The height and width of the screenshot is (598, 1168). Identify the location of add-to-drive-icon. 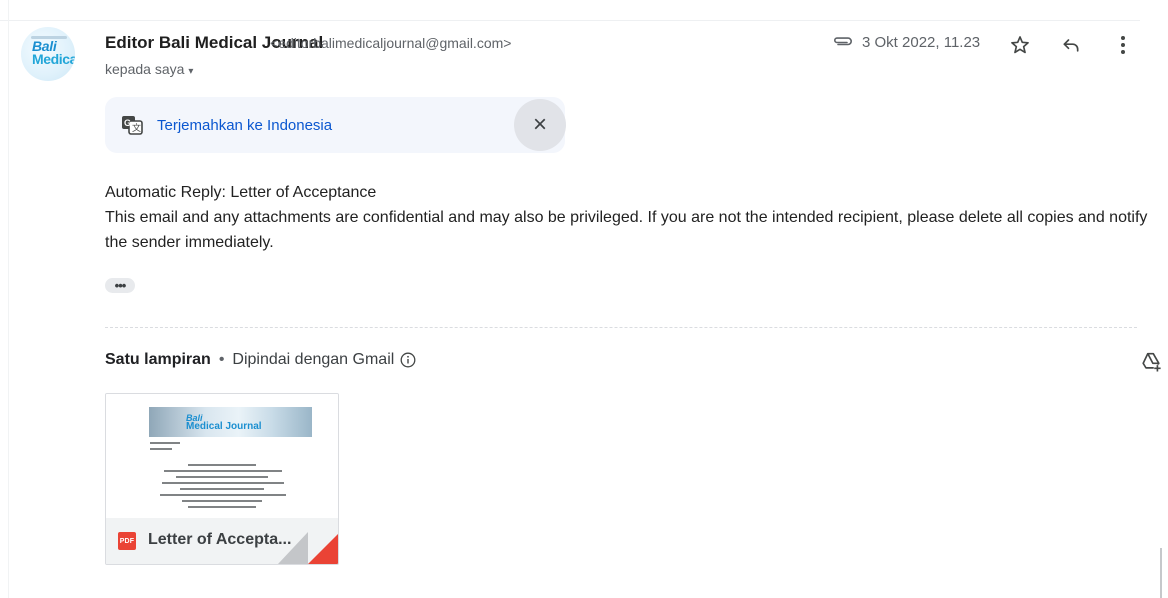
(1152, 362).